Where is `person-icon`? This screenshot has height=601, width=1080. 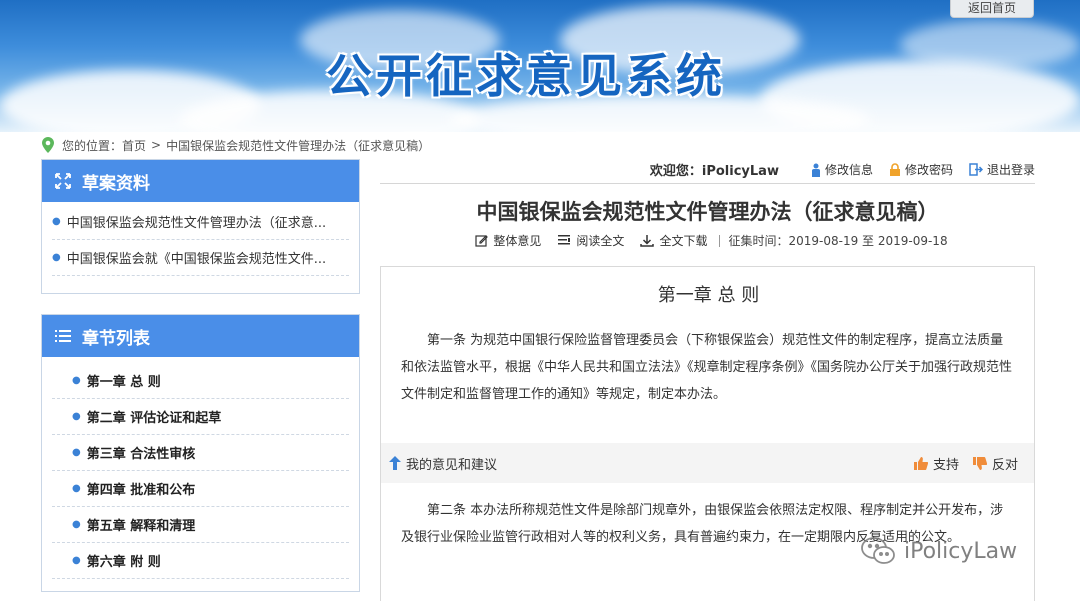
person-icon is located at coordinates (815, 170).